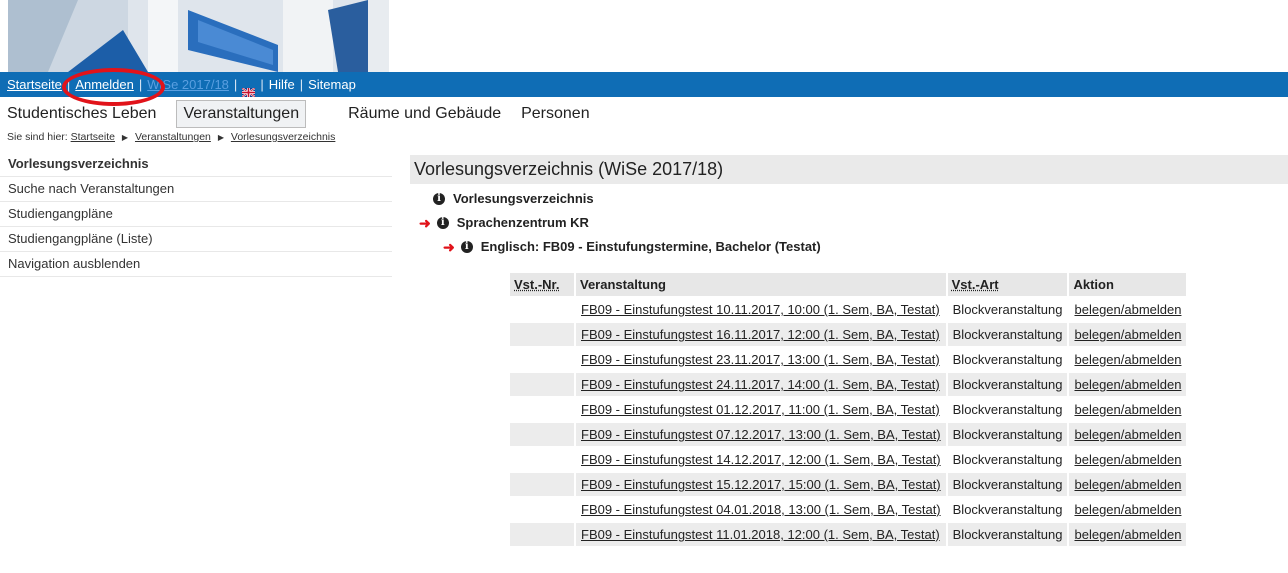  Describe the element at coordinates (34, 84) in the screenshot. I see `startseite-link: Startseite` at that location.